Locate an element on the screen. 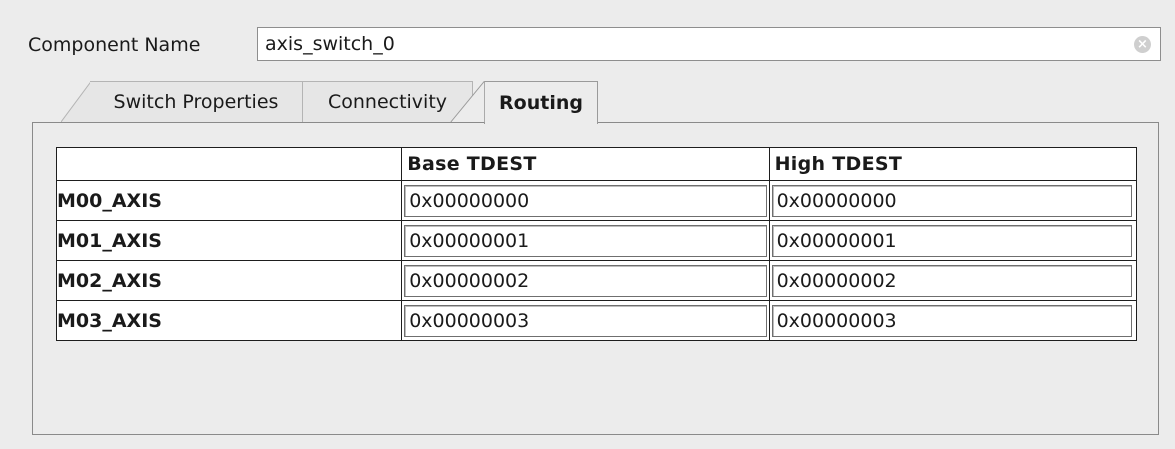  table-row: M03_AXIS 0x00000003 0x00000003 is located at coordinates (596, 320).